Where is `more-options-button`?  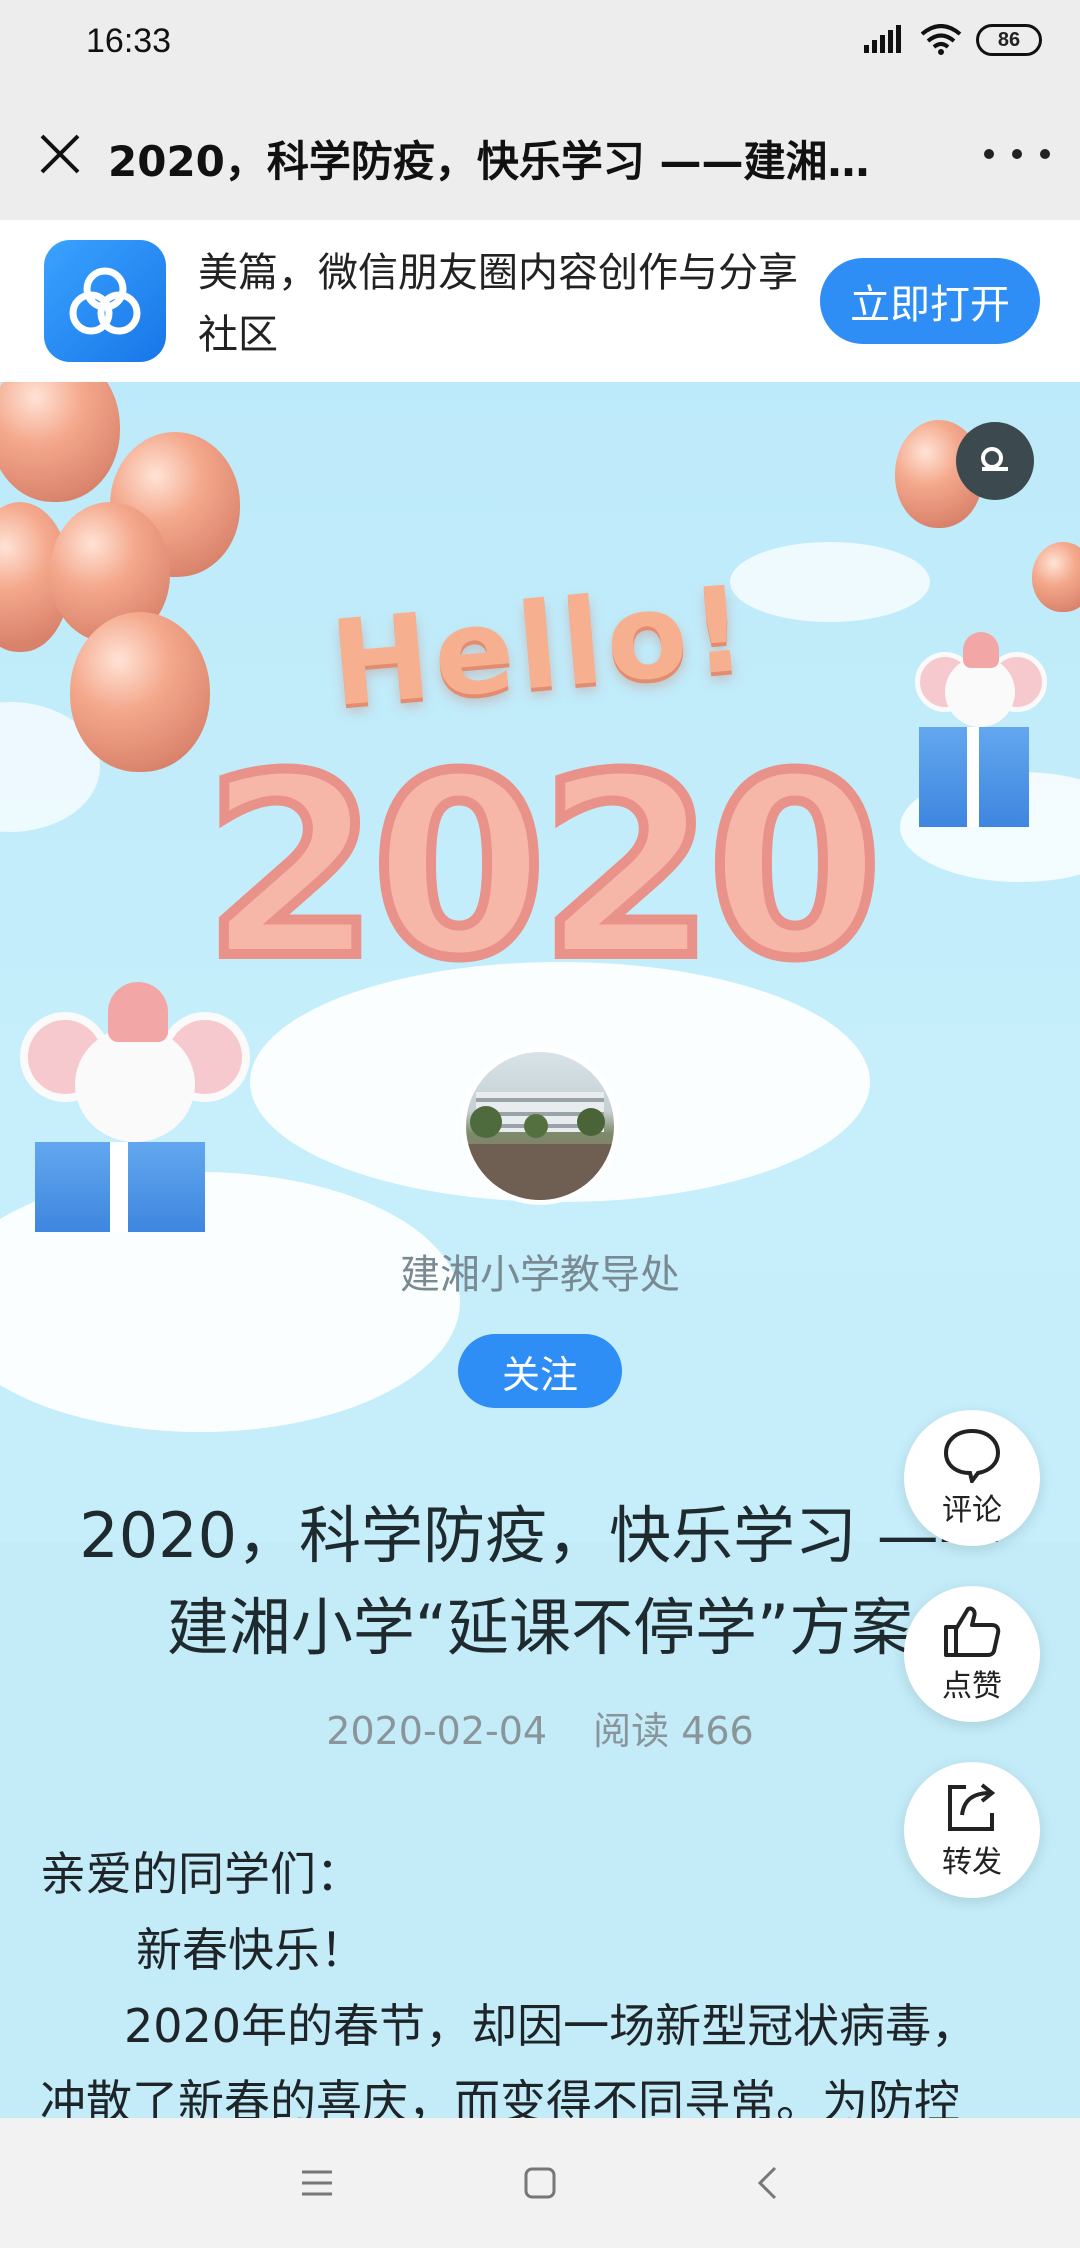
more-options-button is located at coordinates (1017, 154).